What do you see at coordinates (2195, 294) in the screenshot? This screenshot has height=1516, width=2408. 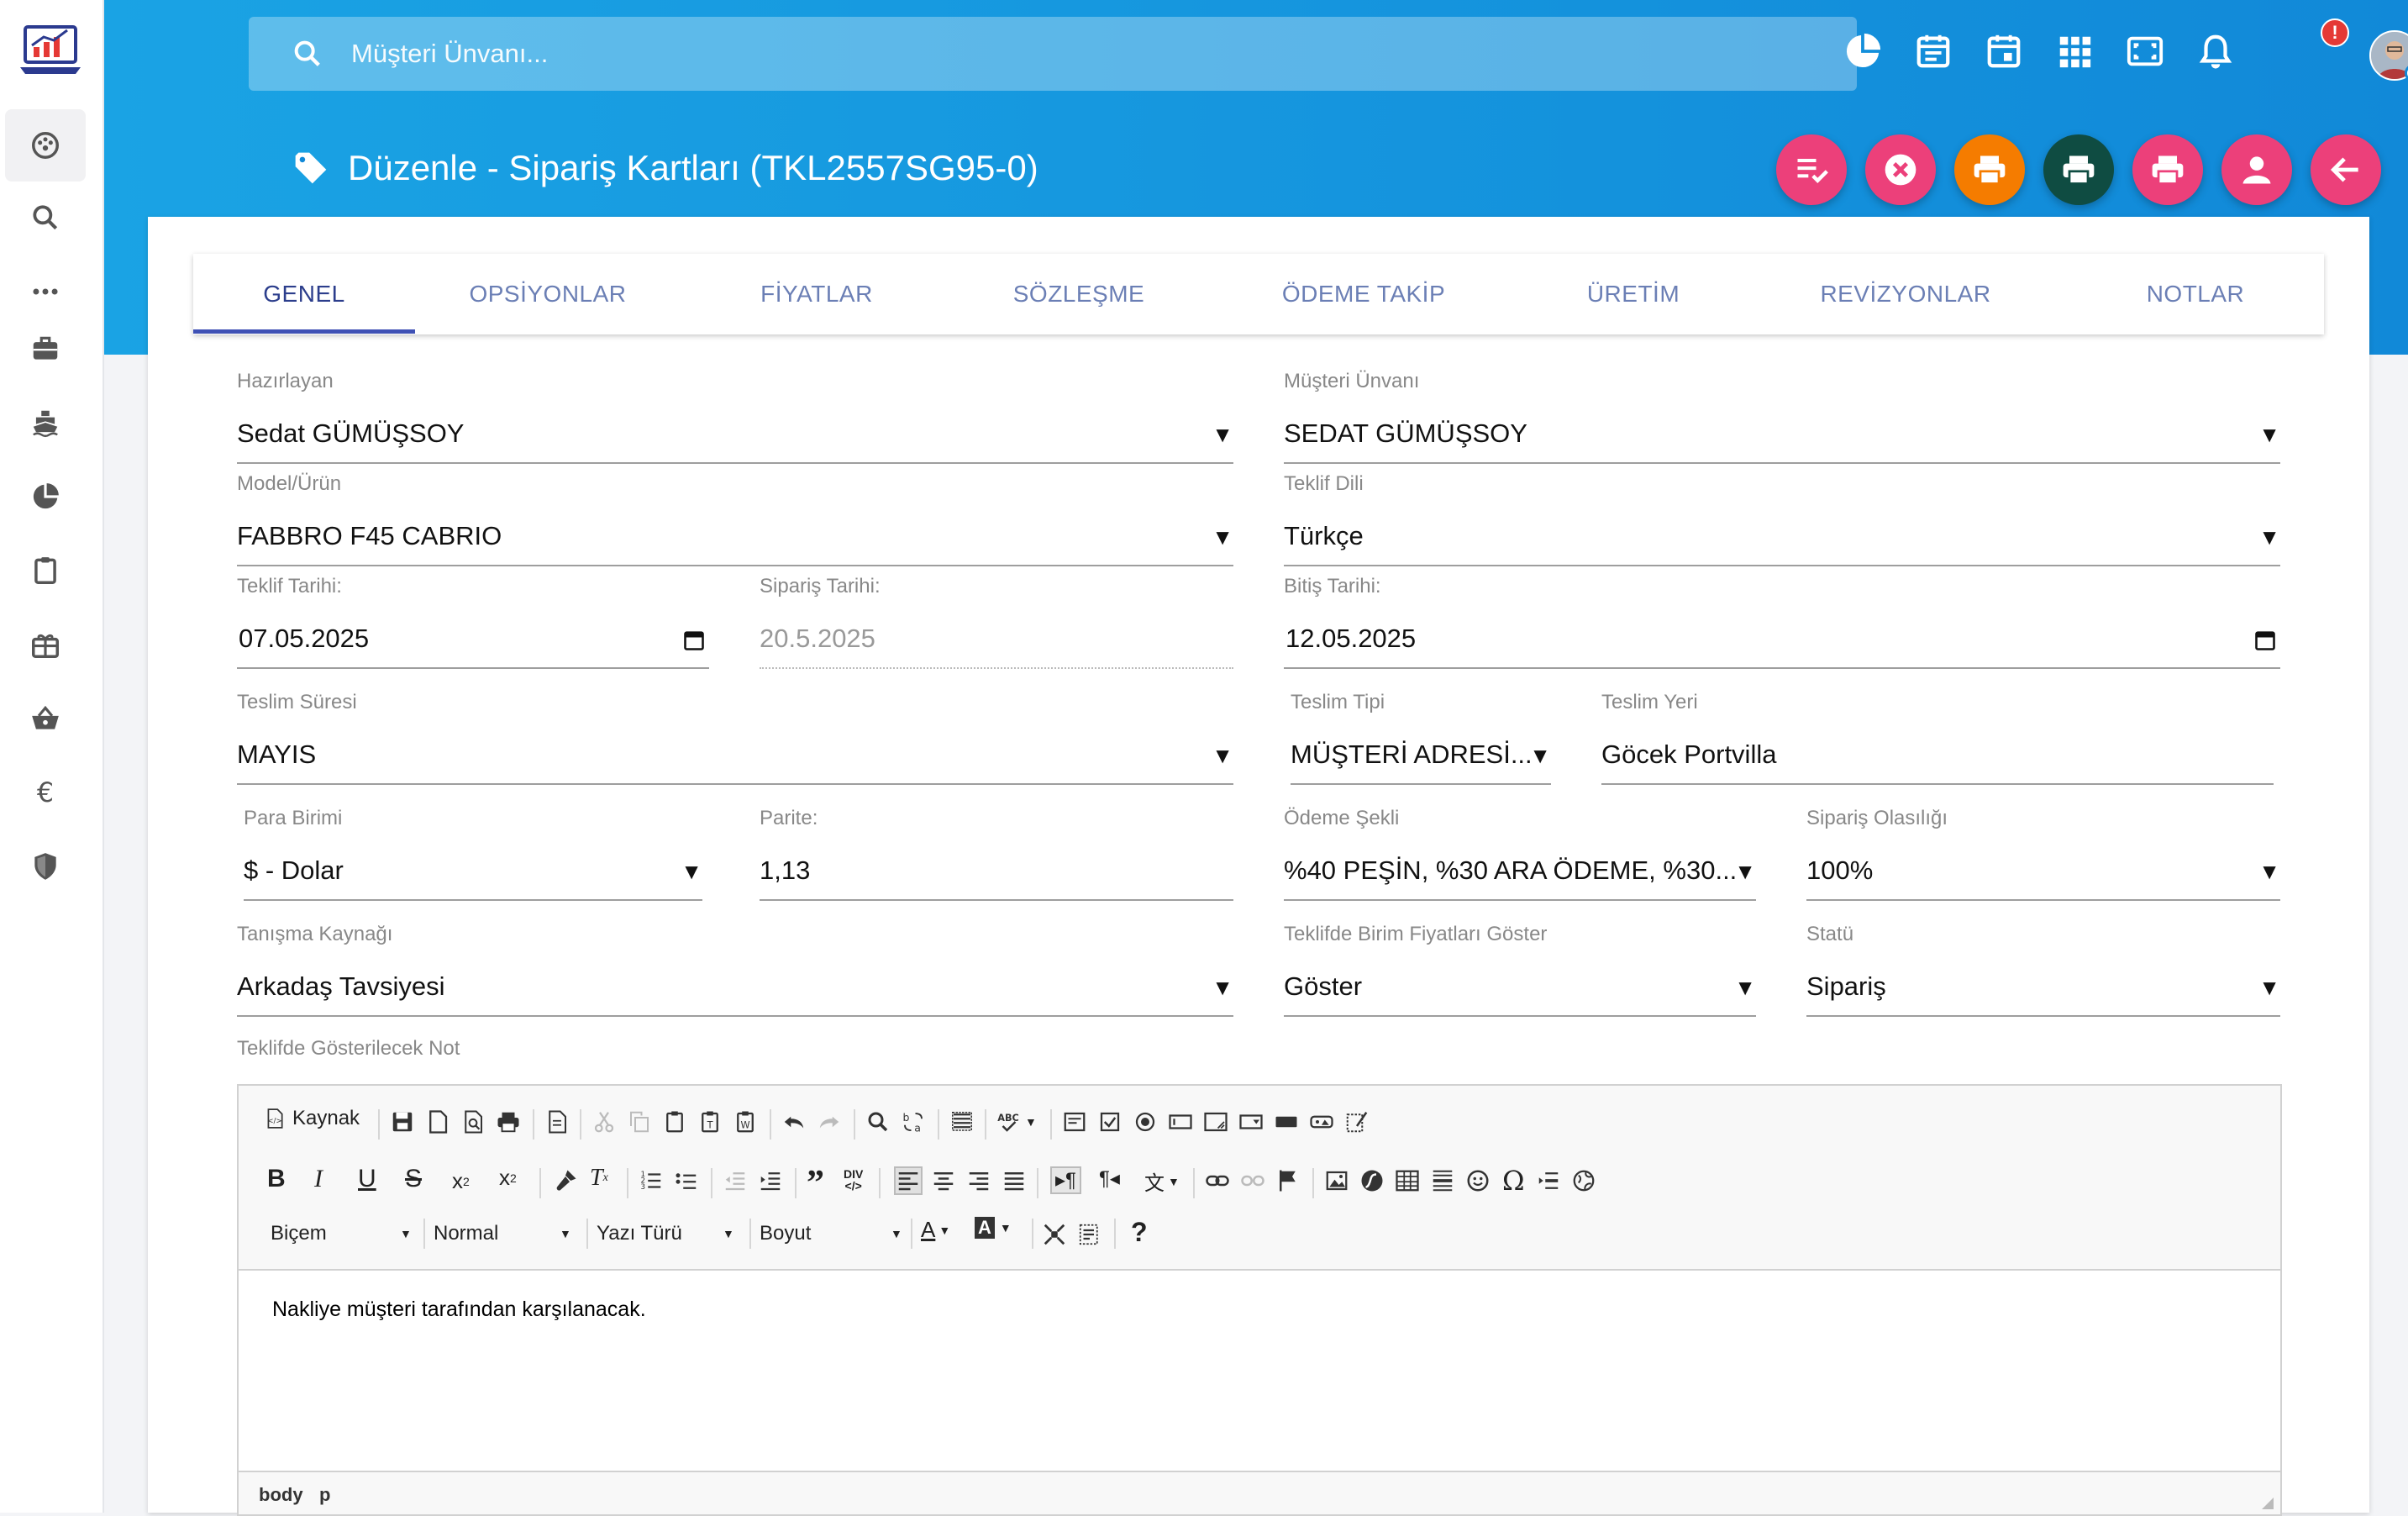 I see `tab-notlar: NOTLAR` at bounding box center [2195, 294].